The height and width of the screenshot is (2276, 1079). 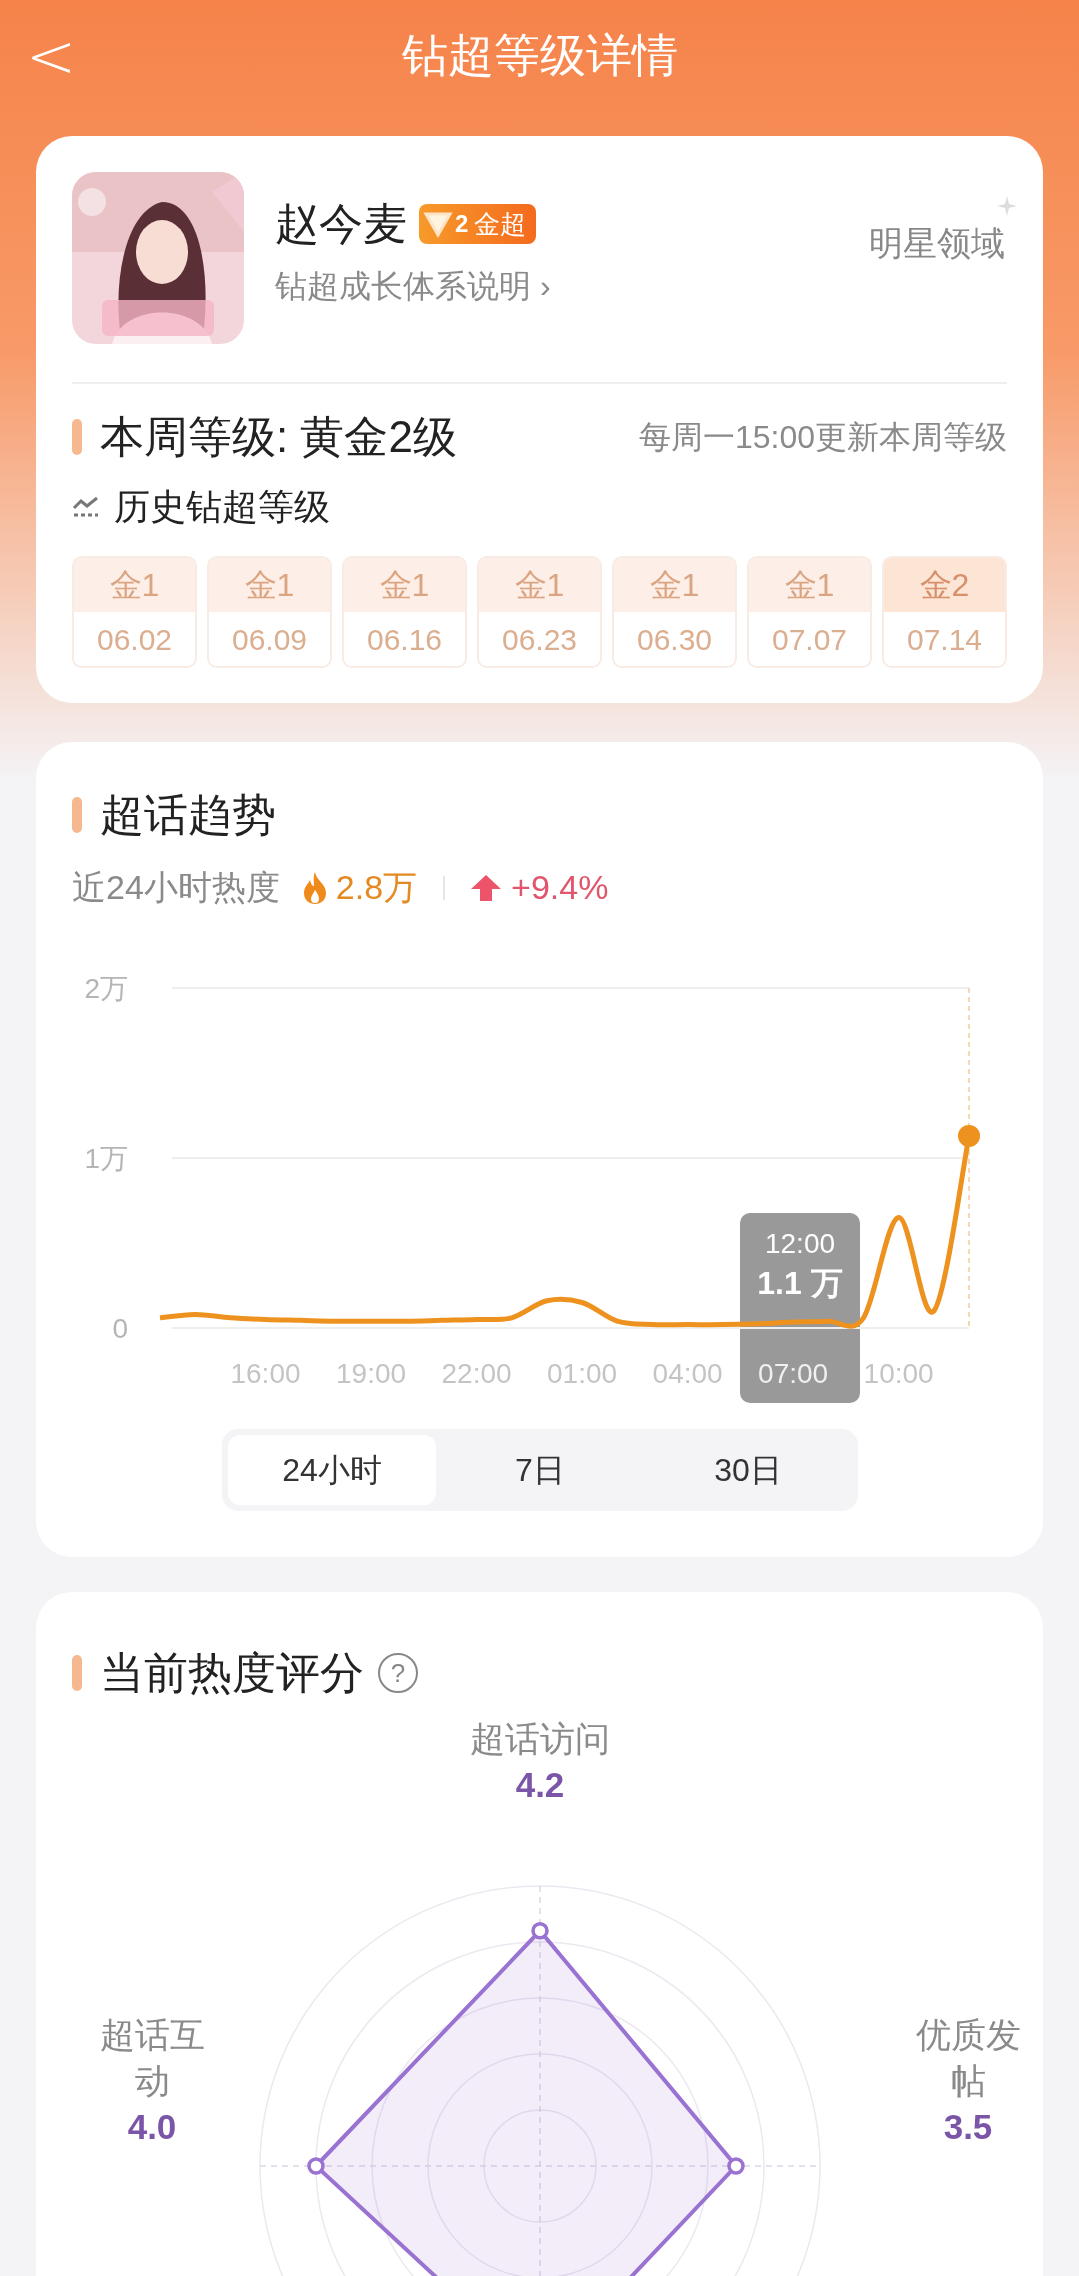 I want to click on axis-label: 10:00, so click(x=898, y=1373).